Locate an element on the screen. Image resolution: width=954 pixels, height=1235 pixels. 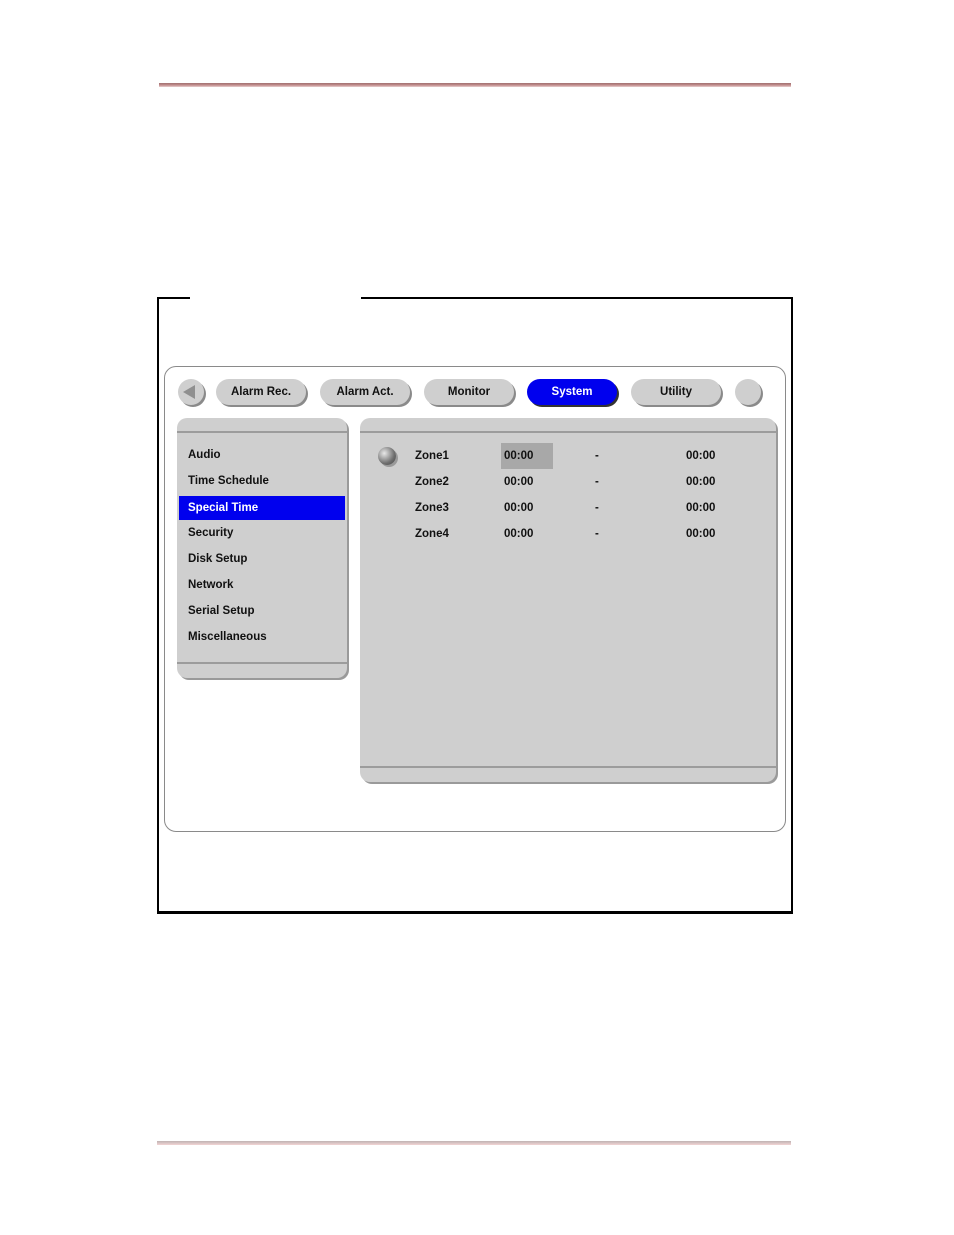
menu-item-time-schedule: Time Schedule is located at coordinates (262, 481).